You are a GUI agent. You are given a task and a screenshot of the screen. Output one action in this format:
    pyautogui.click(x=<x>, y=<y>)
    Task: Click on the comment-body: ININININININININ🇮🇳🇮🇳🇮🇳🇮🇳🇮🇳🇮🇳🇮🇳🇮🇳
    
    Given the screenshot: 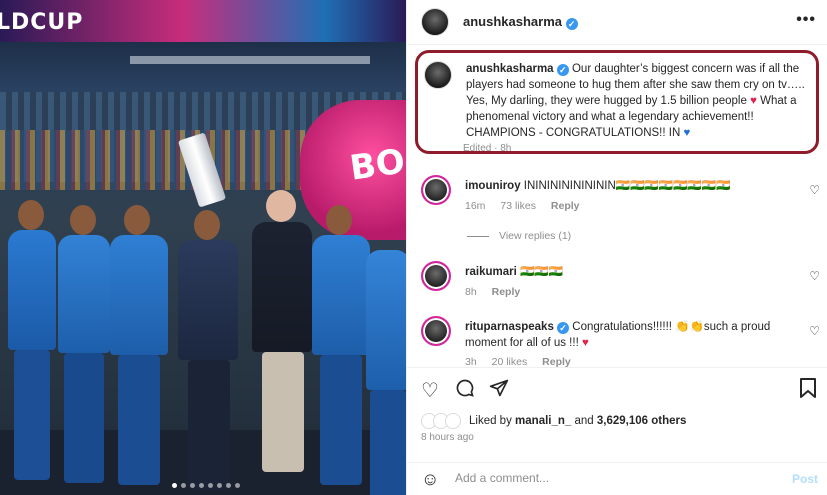 What is the action you would take?
    pyautogui.click(x=627, y=186)
    